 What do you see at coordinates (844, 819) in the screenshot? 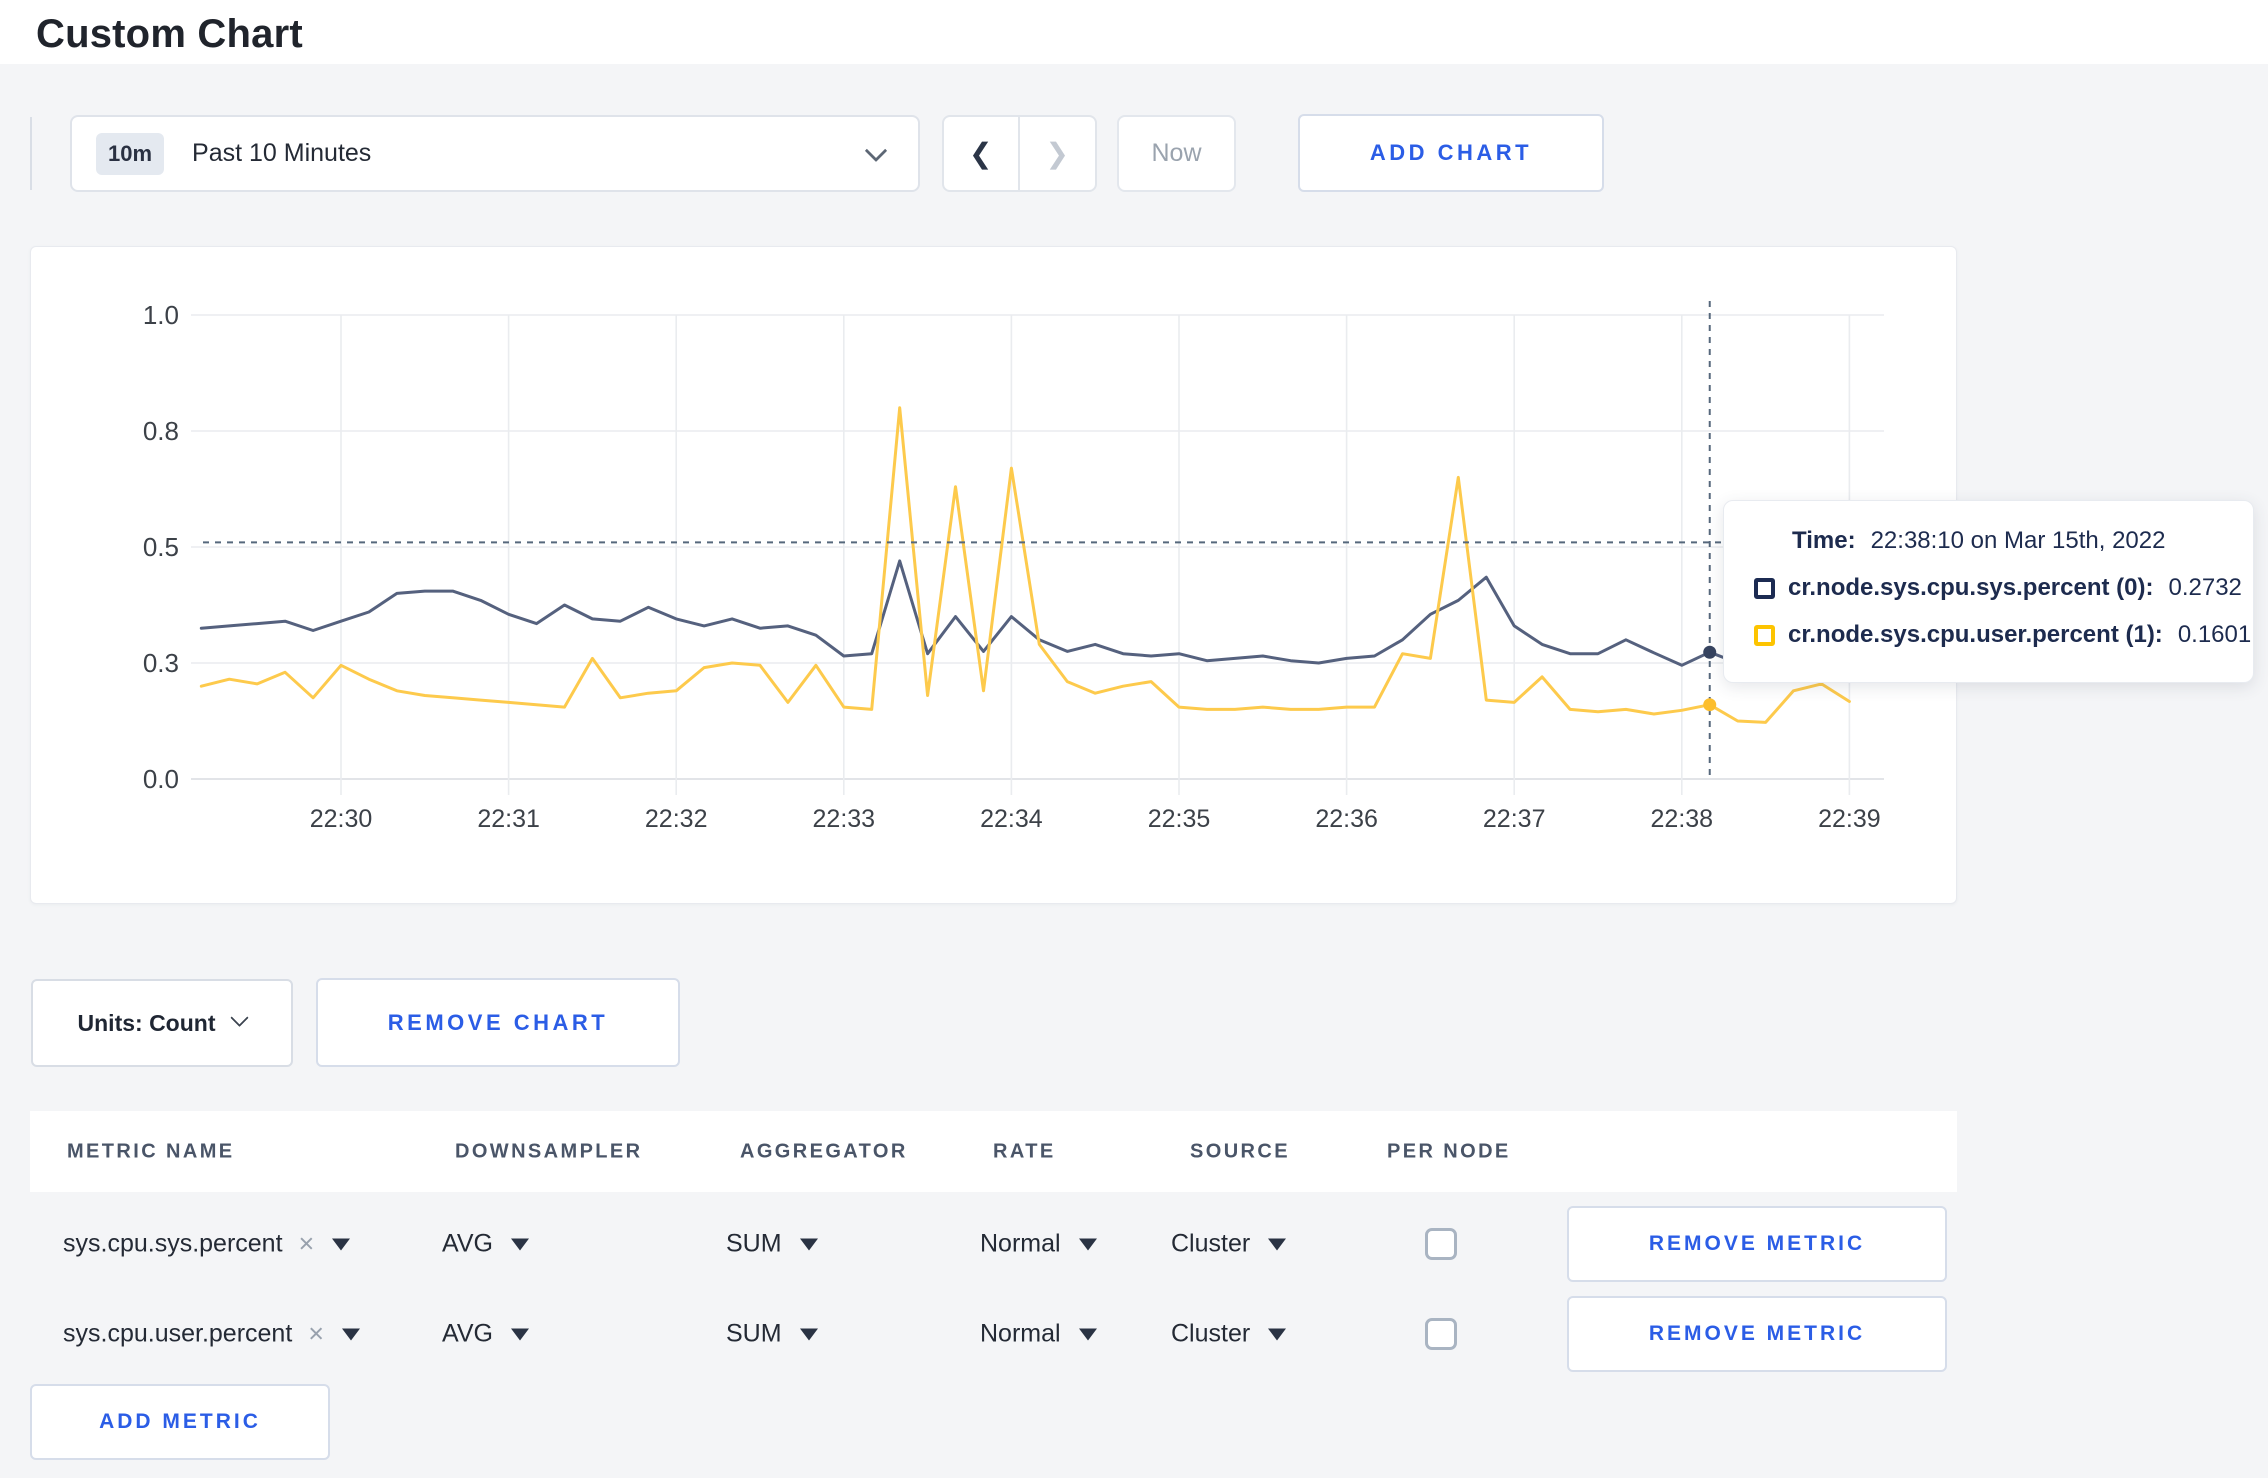
I see `x-tick-label: 22:33` at bounding box center [844, 819].